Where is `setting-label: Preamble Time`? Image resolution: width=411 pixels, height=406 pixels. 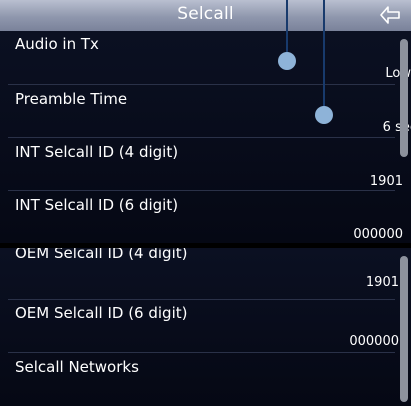
setting-label: Preamble Time is located at coordinates (71, 99).